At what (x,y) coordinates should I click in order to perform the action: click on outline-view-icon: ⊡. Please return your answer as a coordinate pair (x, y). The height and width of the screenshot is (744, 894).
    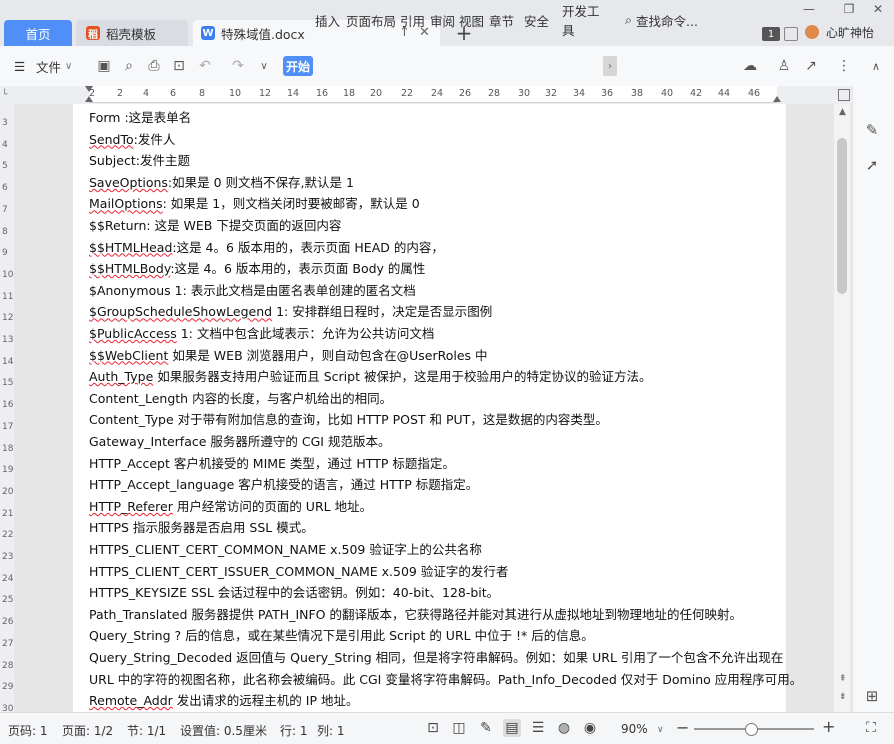
    Looking at the image, I should click on (433, 728).